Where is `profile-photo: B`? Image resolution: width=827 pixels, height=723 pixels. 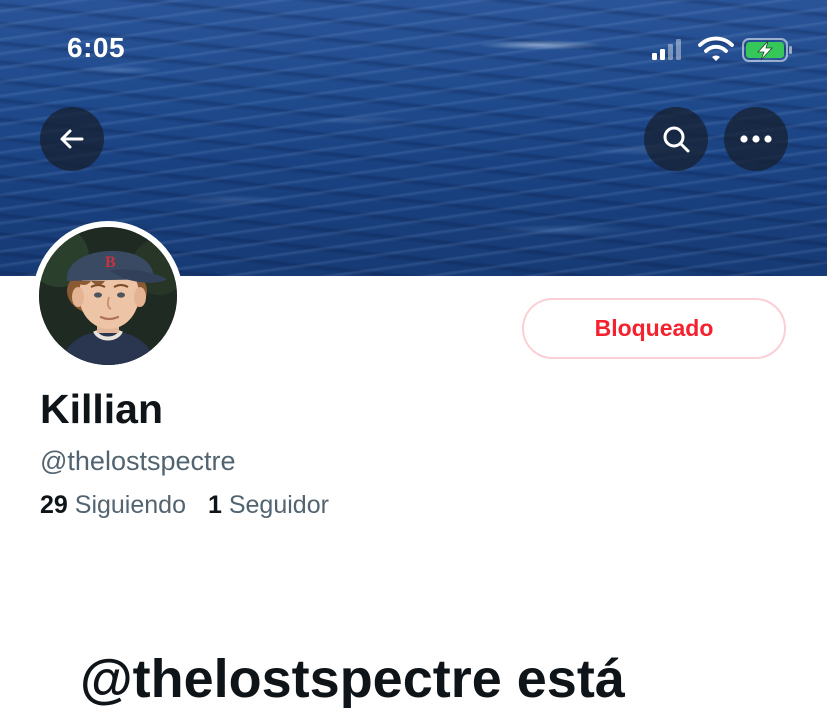
profile-photo: B is located at coordinates (108, 296).